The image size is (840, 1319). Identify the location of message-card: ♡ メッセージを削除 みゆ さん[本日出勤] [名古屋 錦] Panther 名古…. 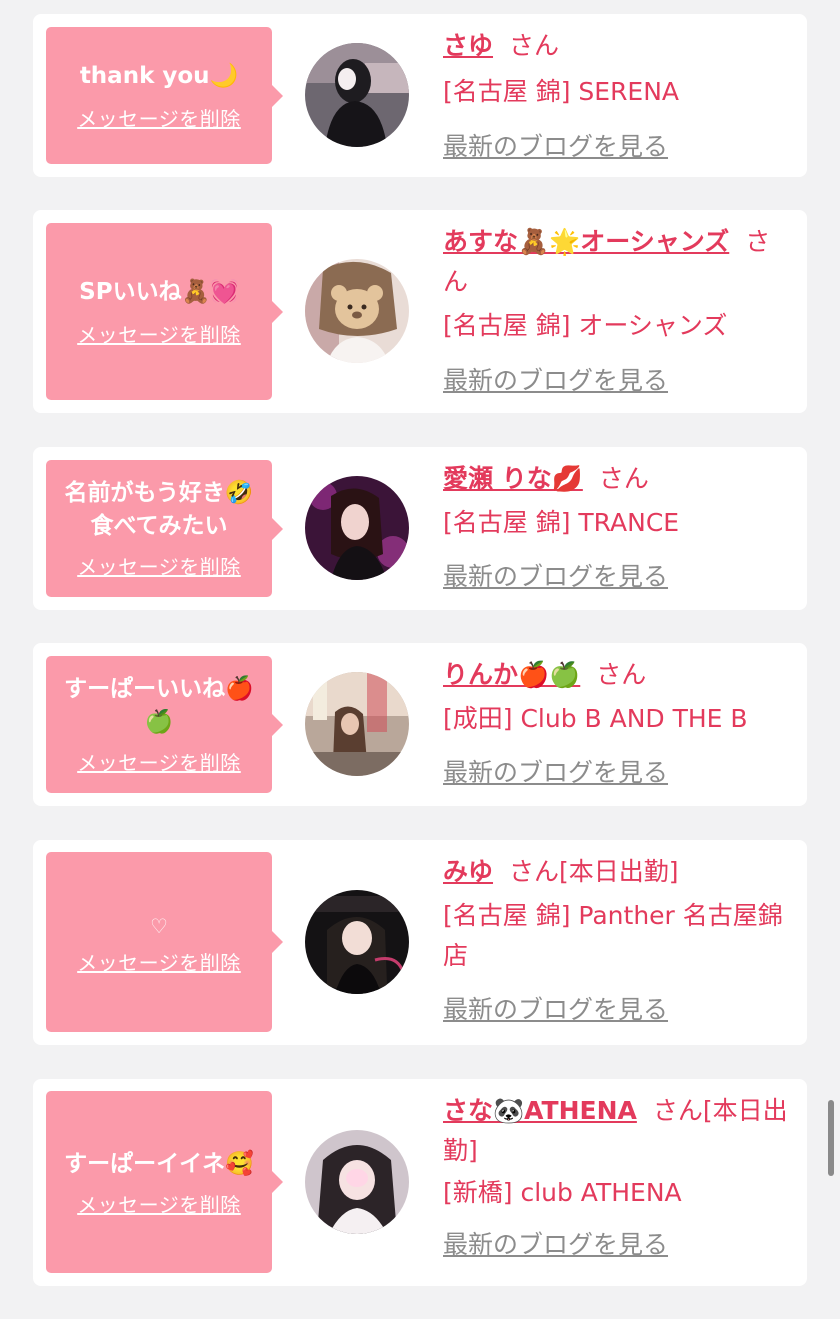
(420, 942).